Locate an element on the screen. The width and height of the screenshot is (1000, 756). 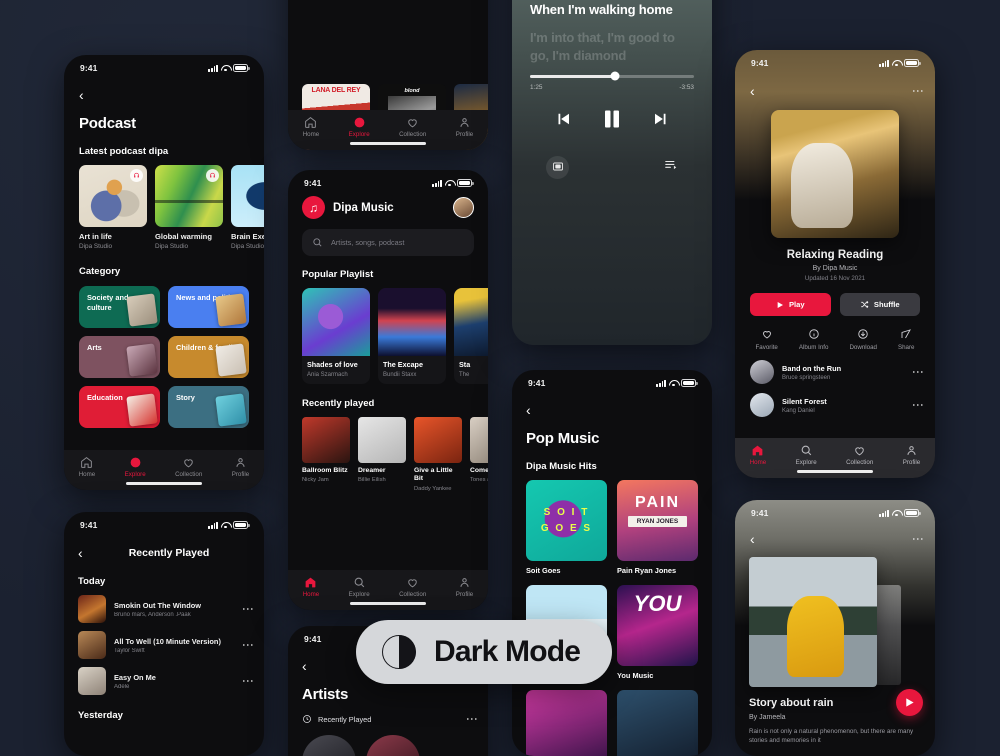
recent-card: Come Dancin Tones a is located at coordinates (479, 454).